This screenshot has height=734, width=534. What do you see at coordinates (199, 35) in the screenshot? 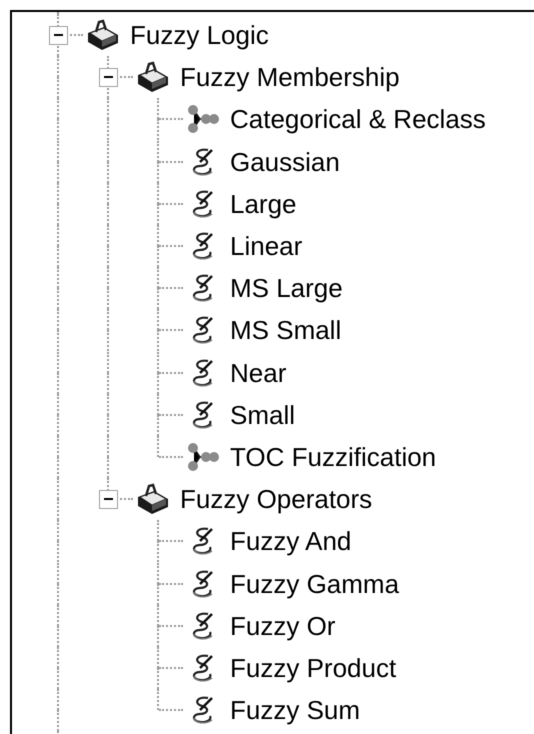
I see `tree-node-label: Fuzzy Logic` at bounding box center [199, 35].